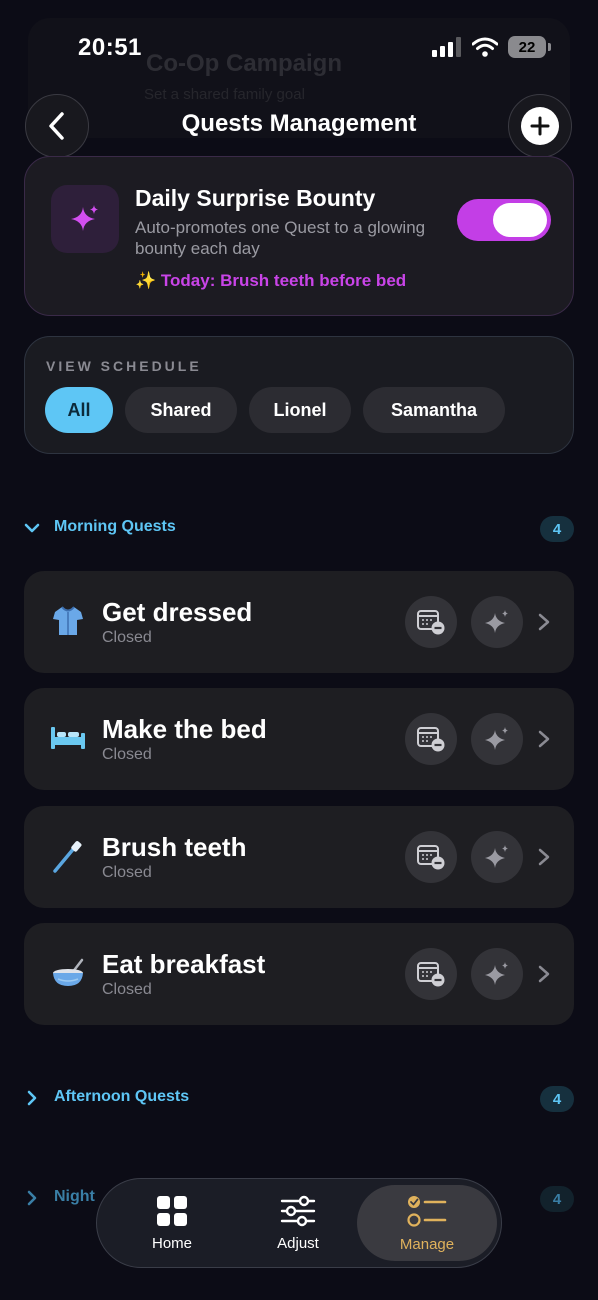 This screenshot has height=1300, width=598. What do you see at coordinates (177, 612) in the screenshot?
I see `quest-name: Get dressed` at bounding box center [177, 612].